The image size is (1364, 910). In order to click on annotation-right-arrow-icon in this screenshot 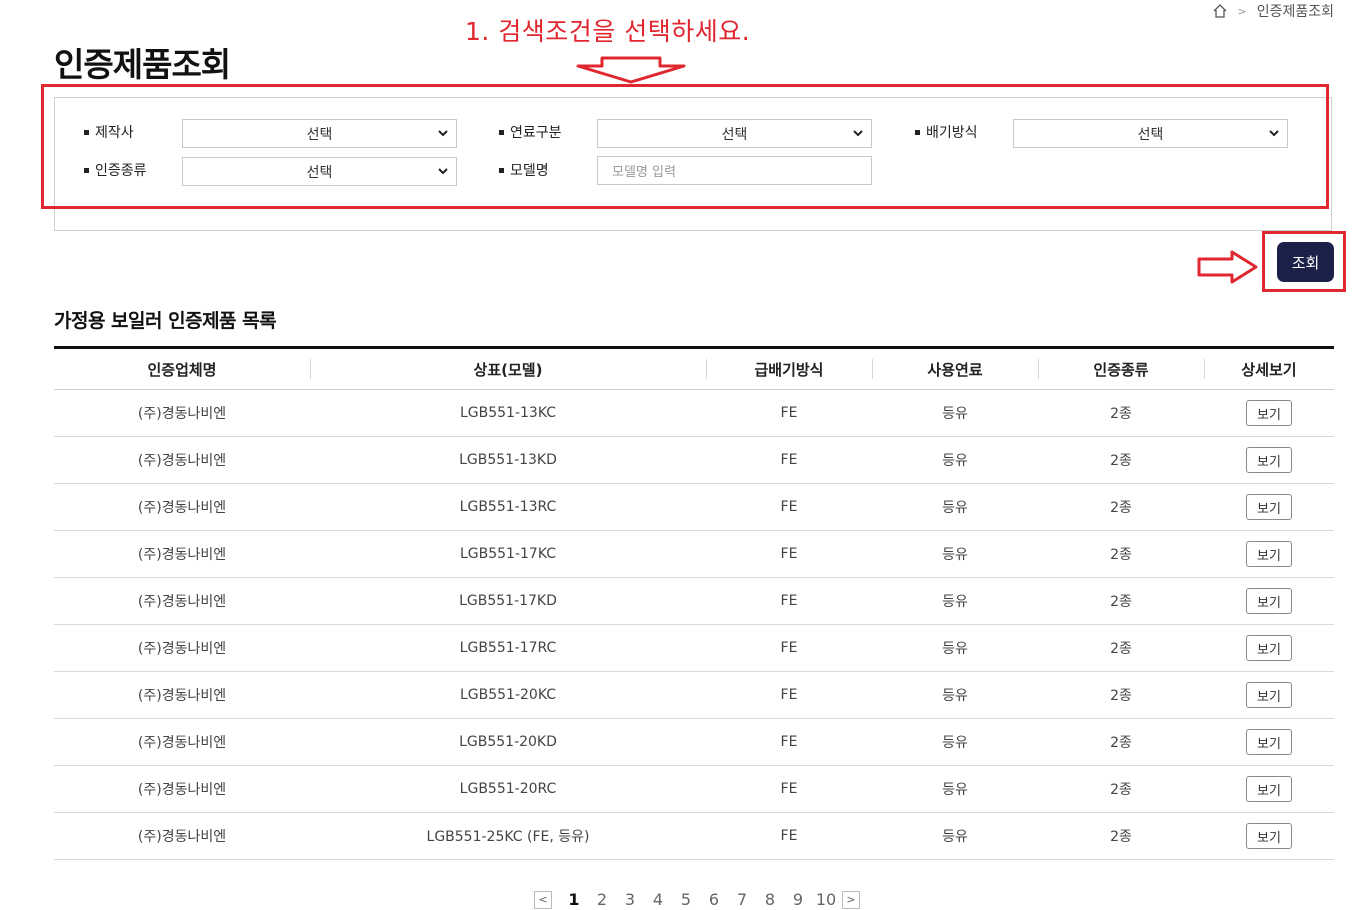, I will do `click(1228, 269)`.